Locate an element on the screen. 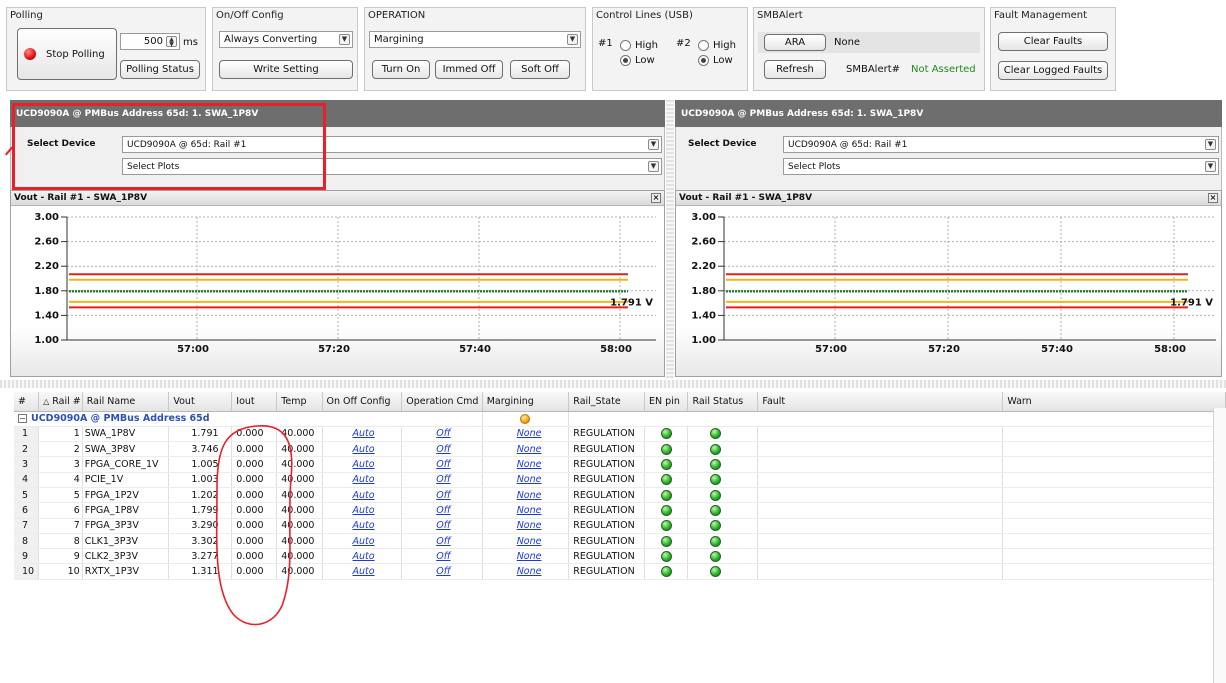 This screenshot has width=1226, height=683. col-margining: Margining is located at coordinates (526, 402).